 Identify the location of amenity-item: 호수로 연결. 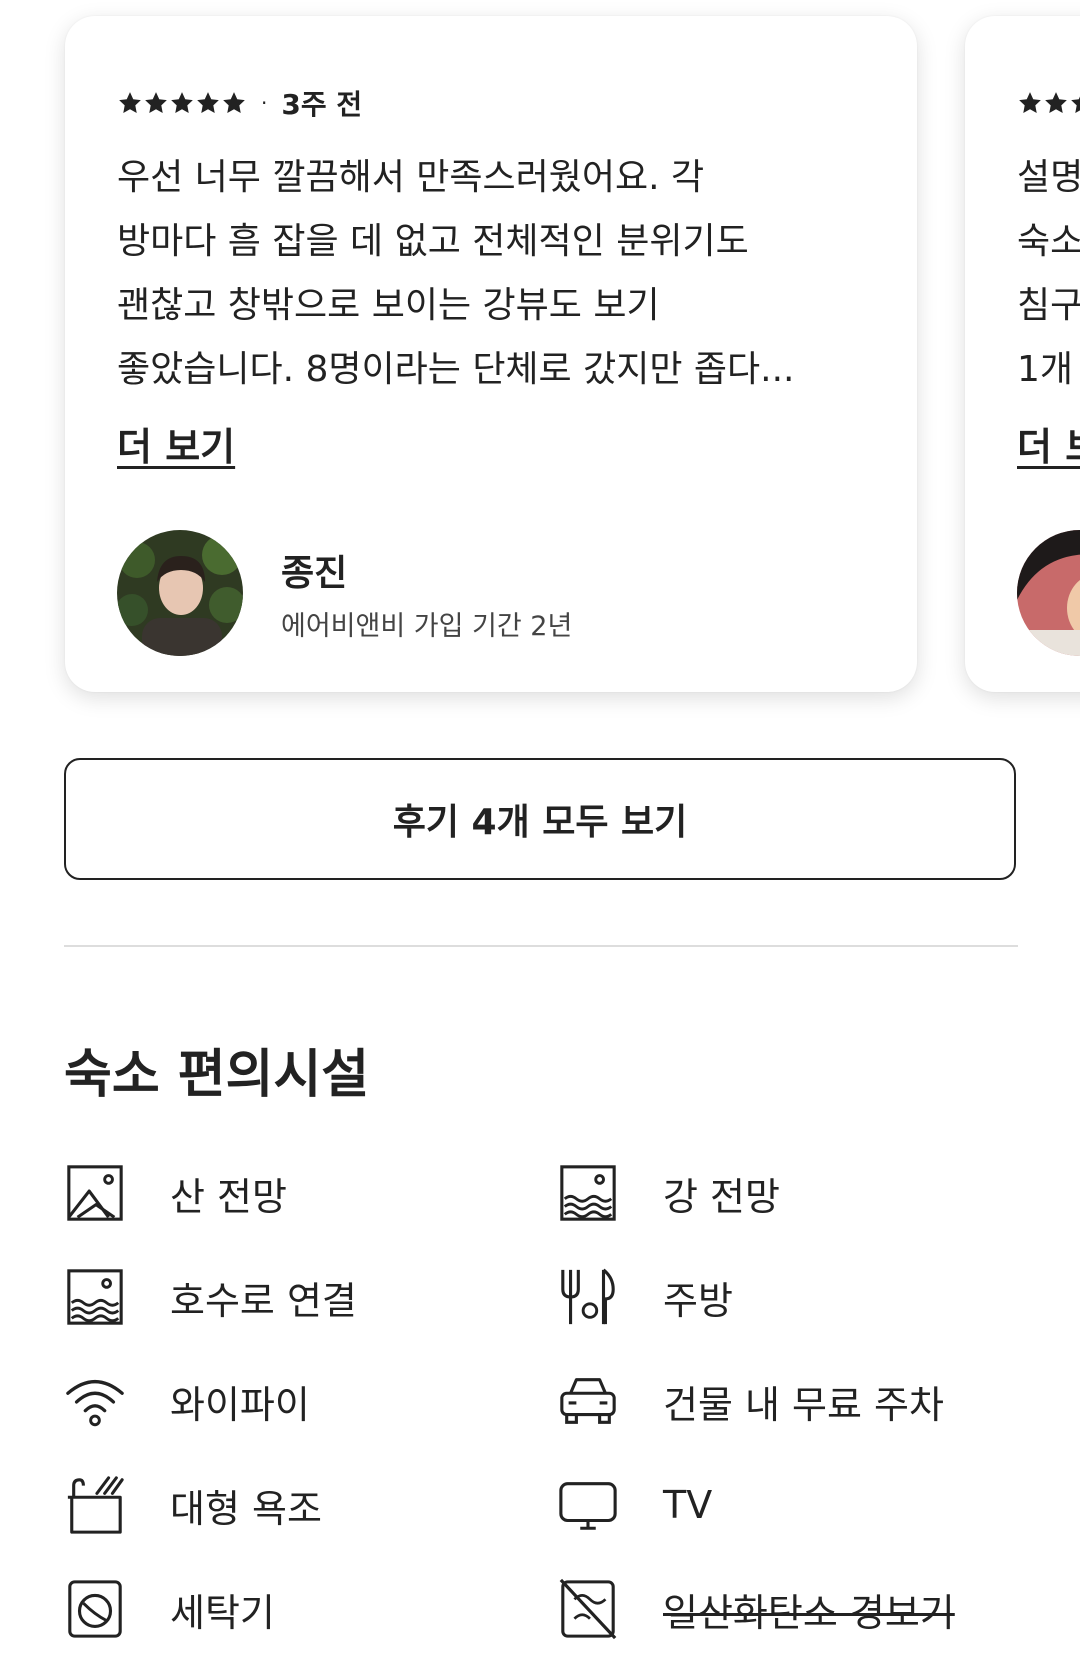
(210, 1297).